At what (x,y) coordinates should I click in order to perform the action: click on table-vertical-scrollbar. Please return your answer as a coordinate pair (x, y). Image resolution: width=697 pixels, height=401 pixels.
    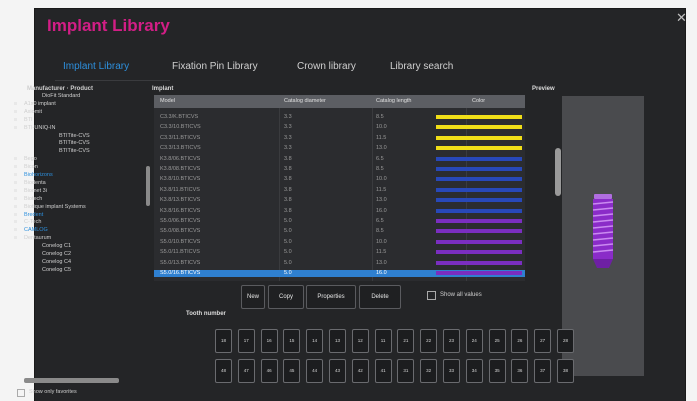
    Looking at the image, I should click on (558, 172).